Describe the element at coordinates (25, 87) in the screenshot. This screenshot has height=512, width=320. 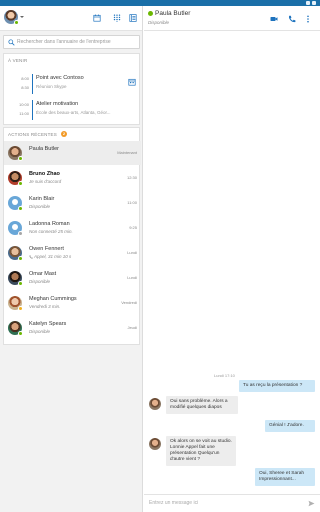
I see `meeting-end: 8:30` at that location.